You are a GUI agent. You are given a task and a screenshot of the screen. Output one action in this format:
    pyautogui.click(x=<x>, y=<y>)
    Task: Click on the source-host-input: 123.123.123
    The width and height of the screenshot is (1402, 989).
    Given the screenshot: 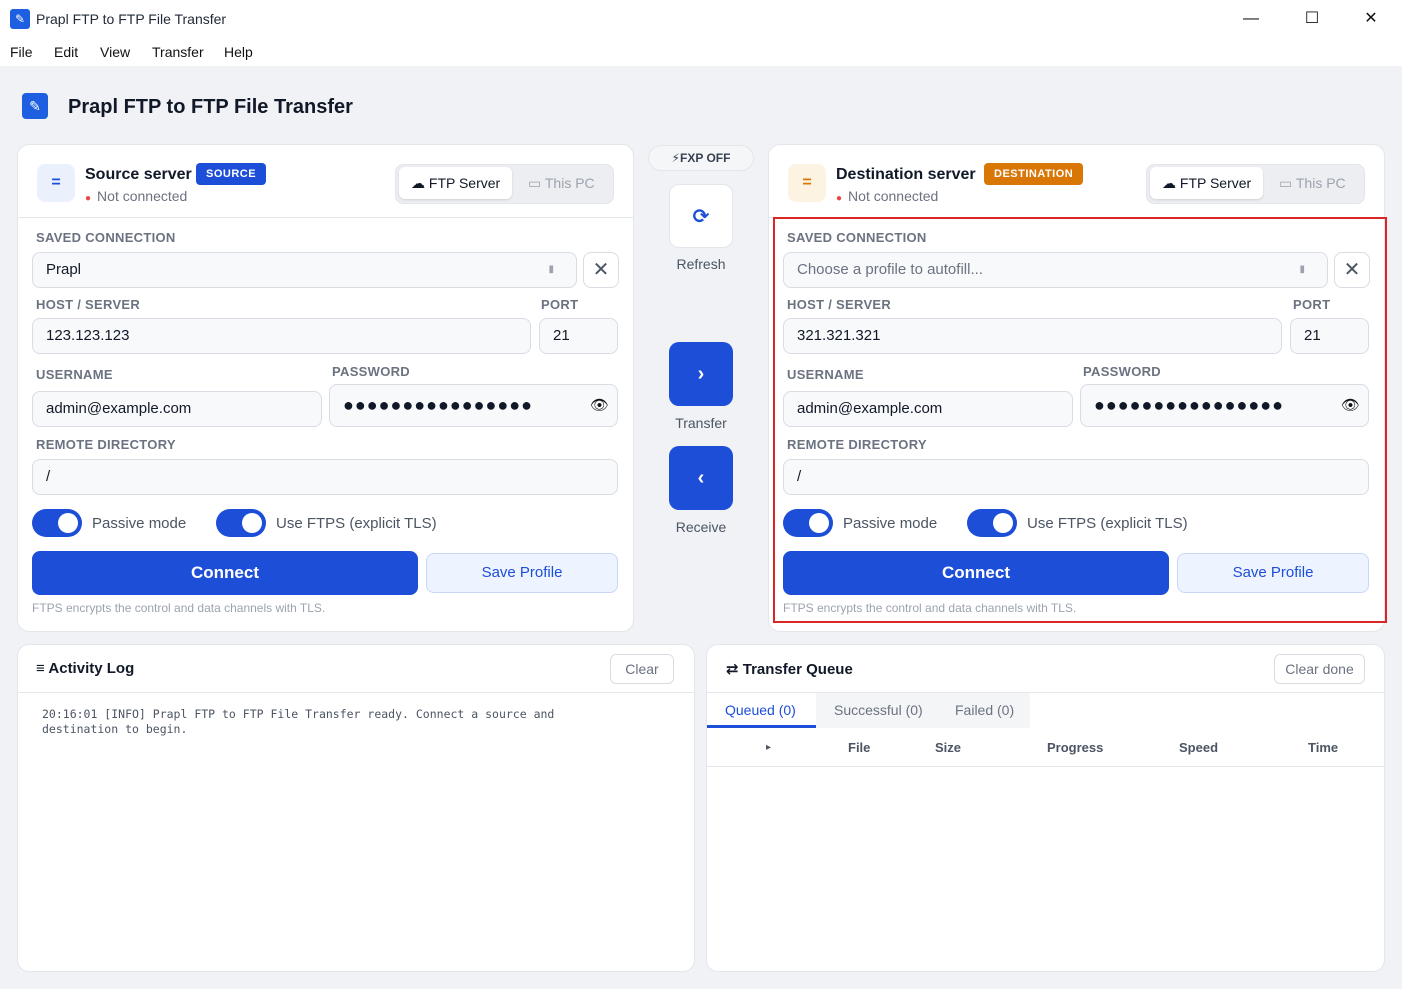 What is the action you would take?
    pyautogui.click(x=281, y=336)
    